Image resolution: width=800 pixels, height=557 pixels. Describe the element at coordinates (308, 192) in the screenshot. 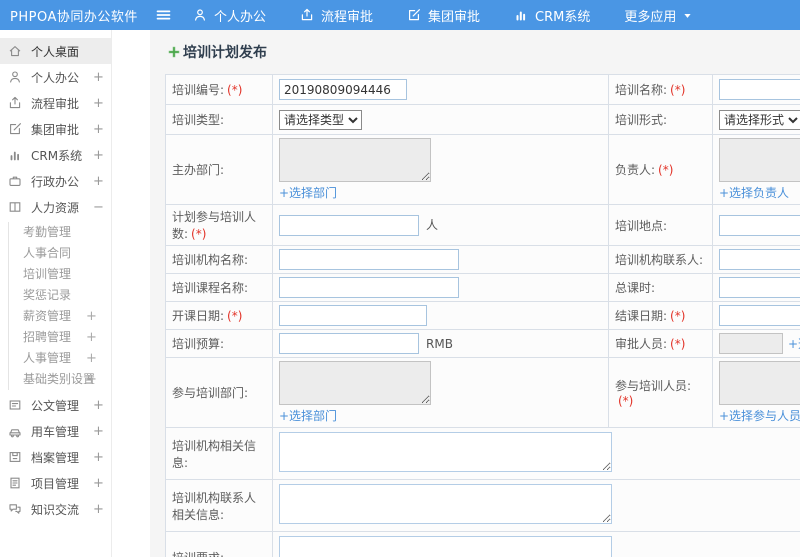

I see `select-dept-link: +选择部门` at that location.